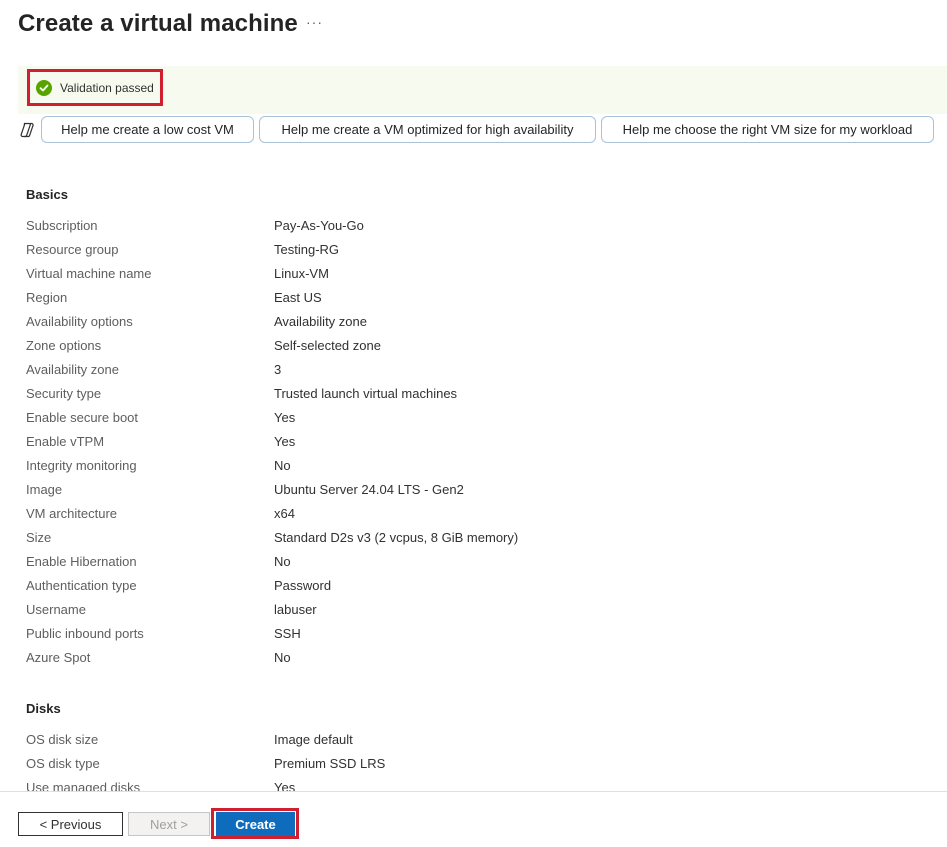  I want to click on summary-label: Zone options, so click(64, 345).